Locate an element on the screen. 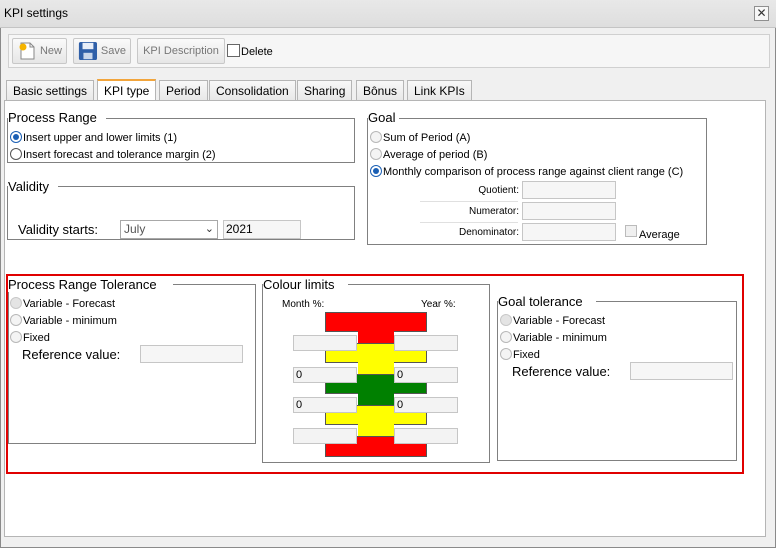 The height and width of the screenshot is (548, 776). goal-option-a-label: Sum of Period (A) is located at coordinates (427, 138).